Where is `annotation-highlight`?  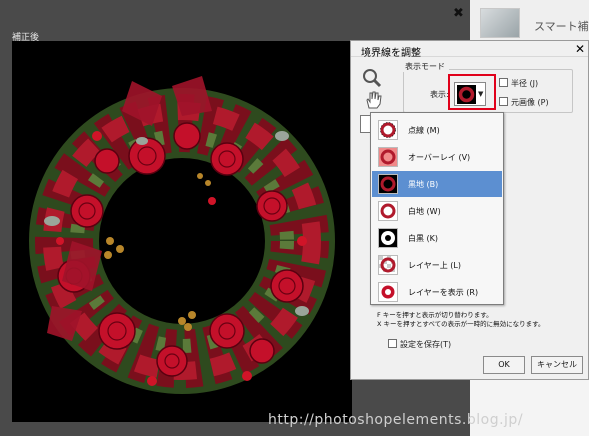
annotation-highlight is located at coordinates (472, 92).